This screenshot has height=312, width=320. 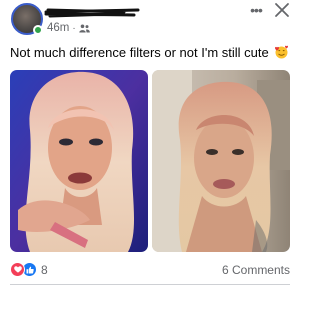 I want to click on post-meta: 46m ·, so click(x=68, y=28).